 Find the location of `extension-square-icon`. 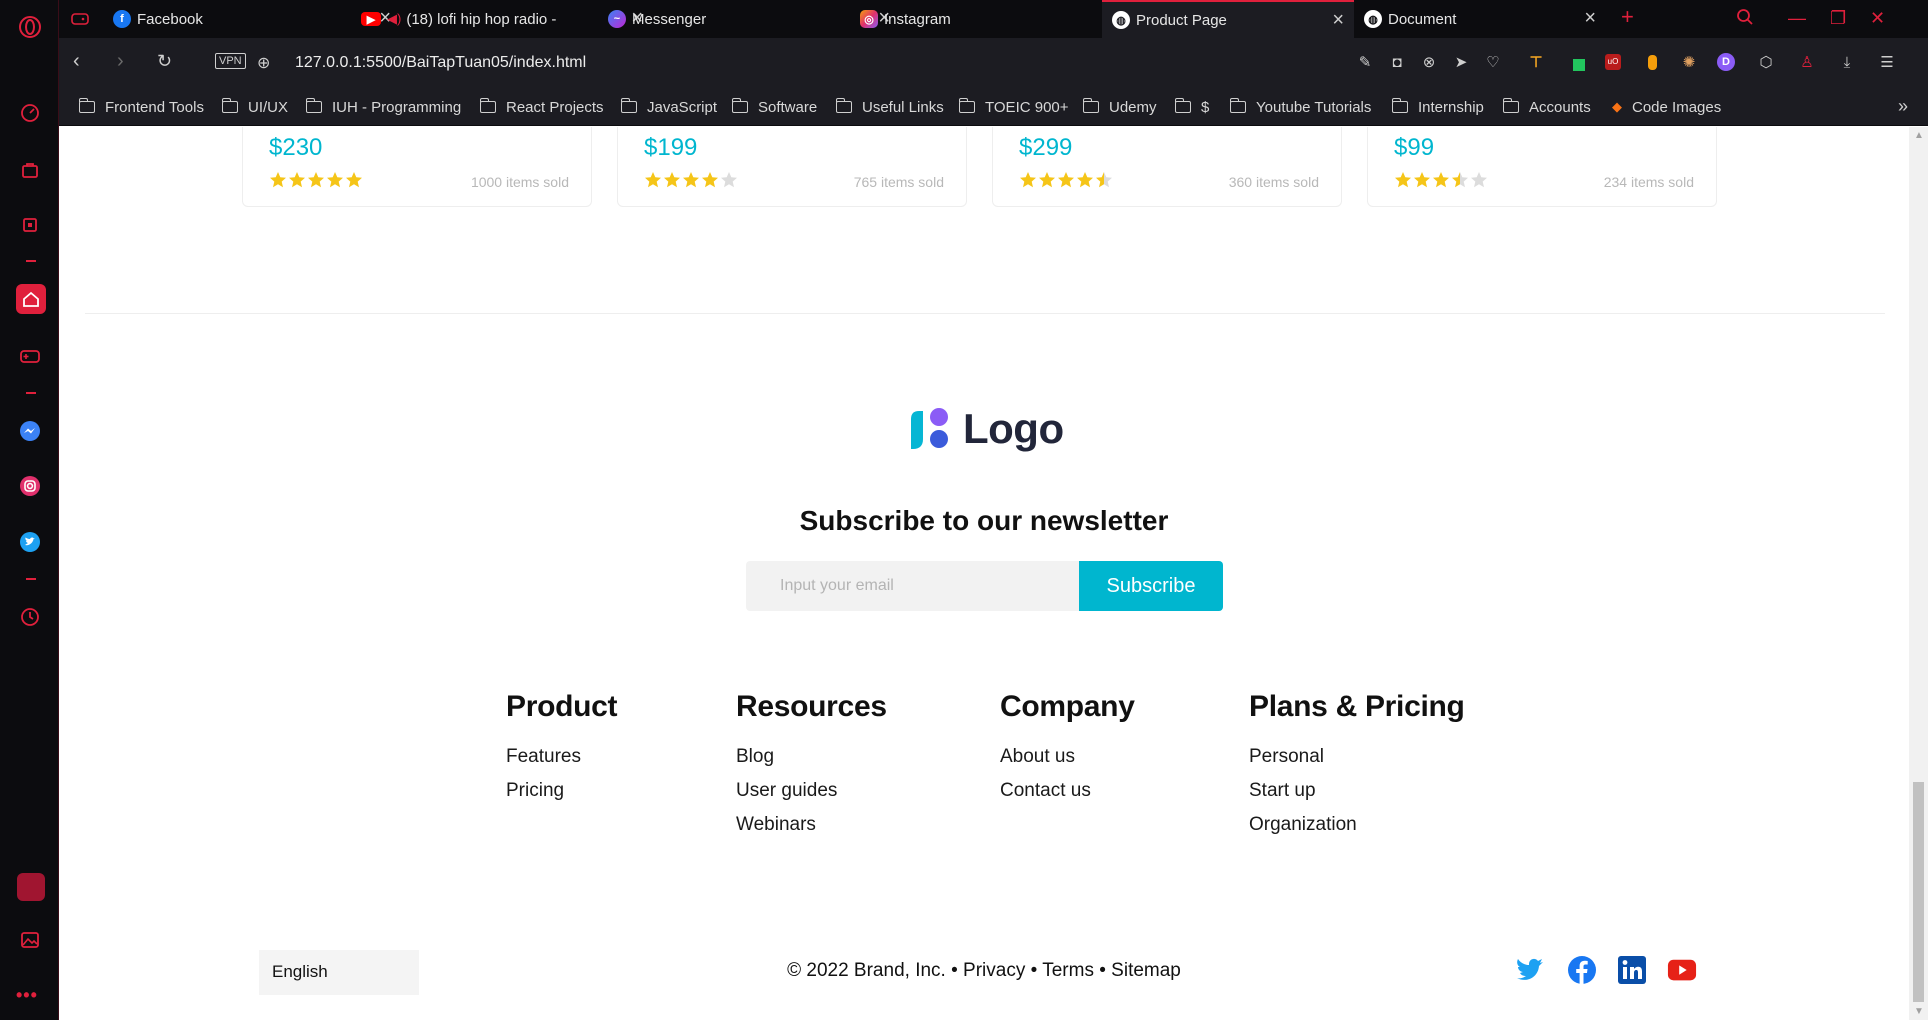

extension-square-icon is located at coordinates (31, 887).